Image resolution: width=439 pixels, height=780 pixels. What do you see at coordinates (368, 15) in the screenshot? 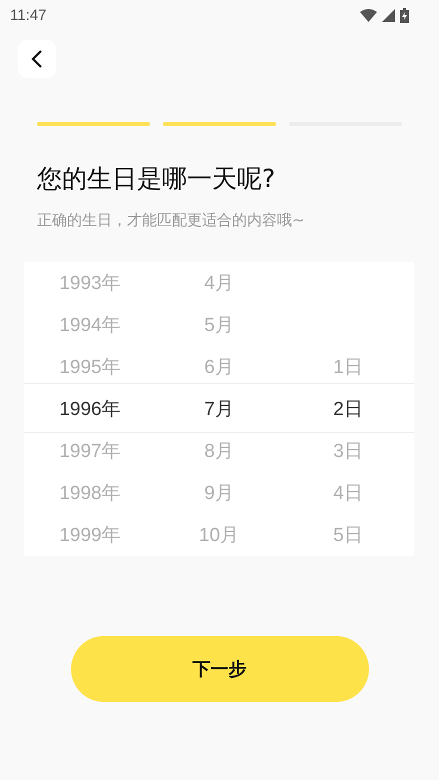
I see `wifi-icon` at bounding box center [368, 15].